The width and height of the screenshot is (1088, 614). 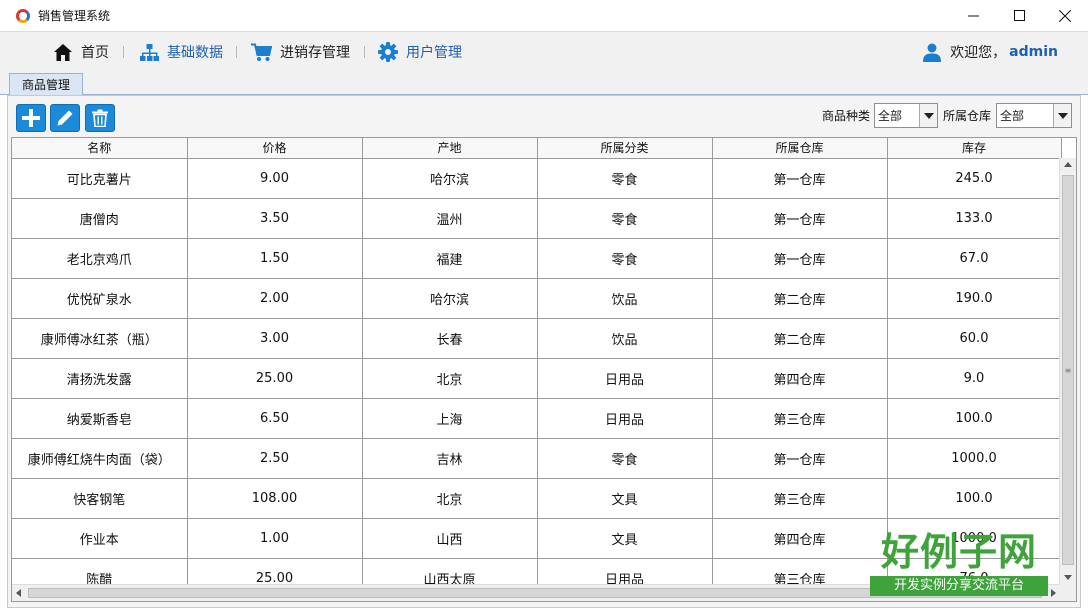 What do you see at coordinates (932, 52) in the screenshot?
I see `user-icon` at bounding box center [932, 52].